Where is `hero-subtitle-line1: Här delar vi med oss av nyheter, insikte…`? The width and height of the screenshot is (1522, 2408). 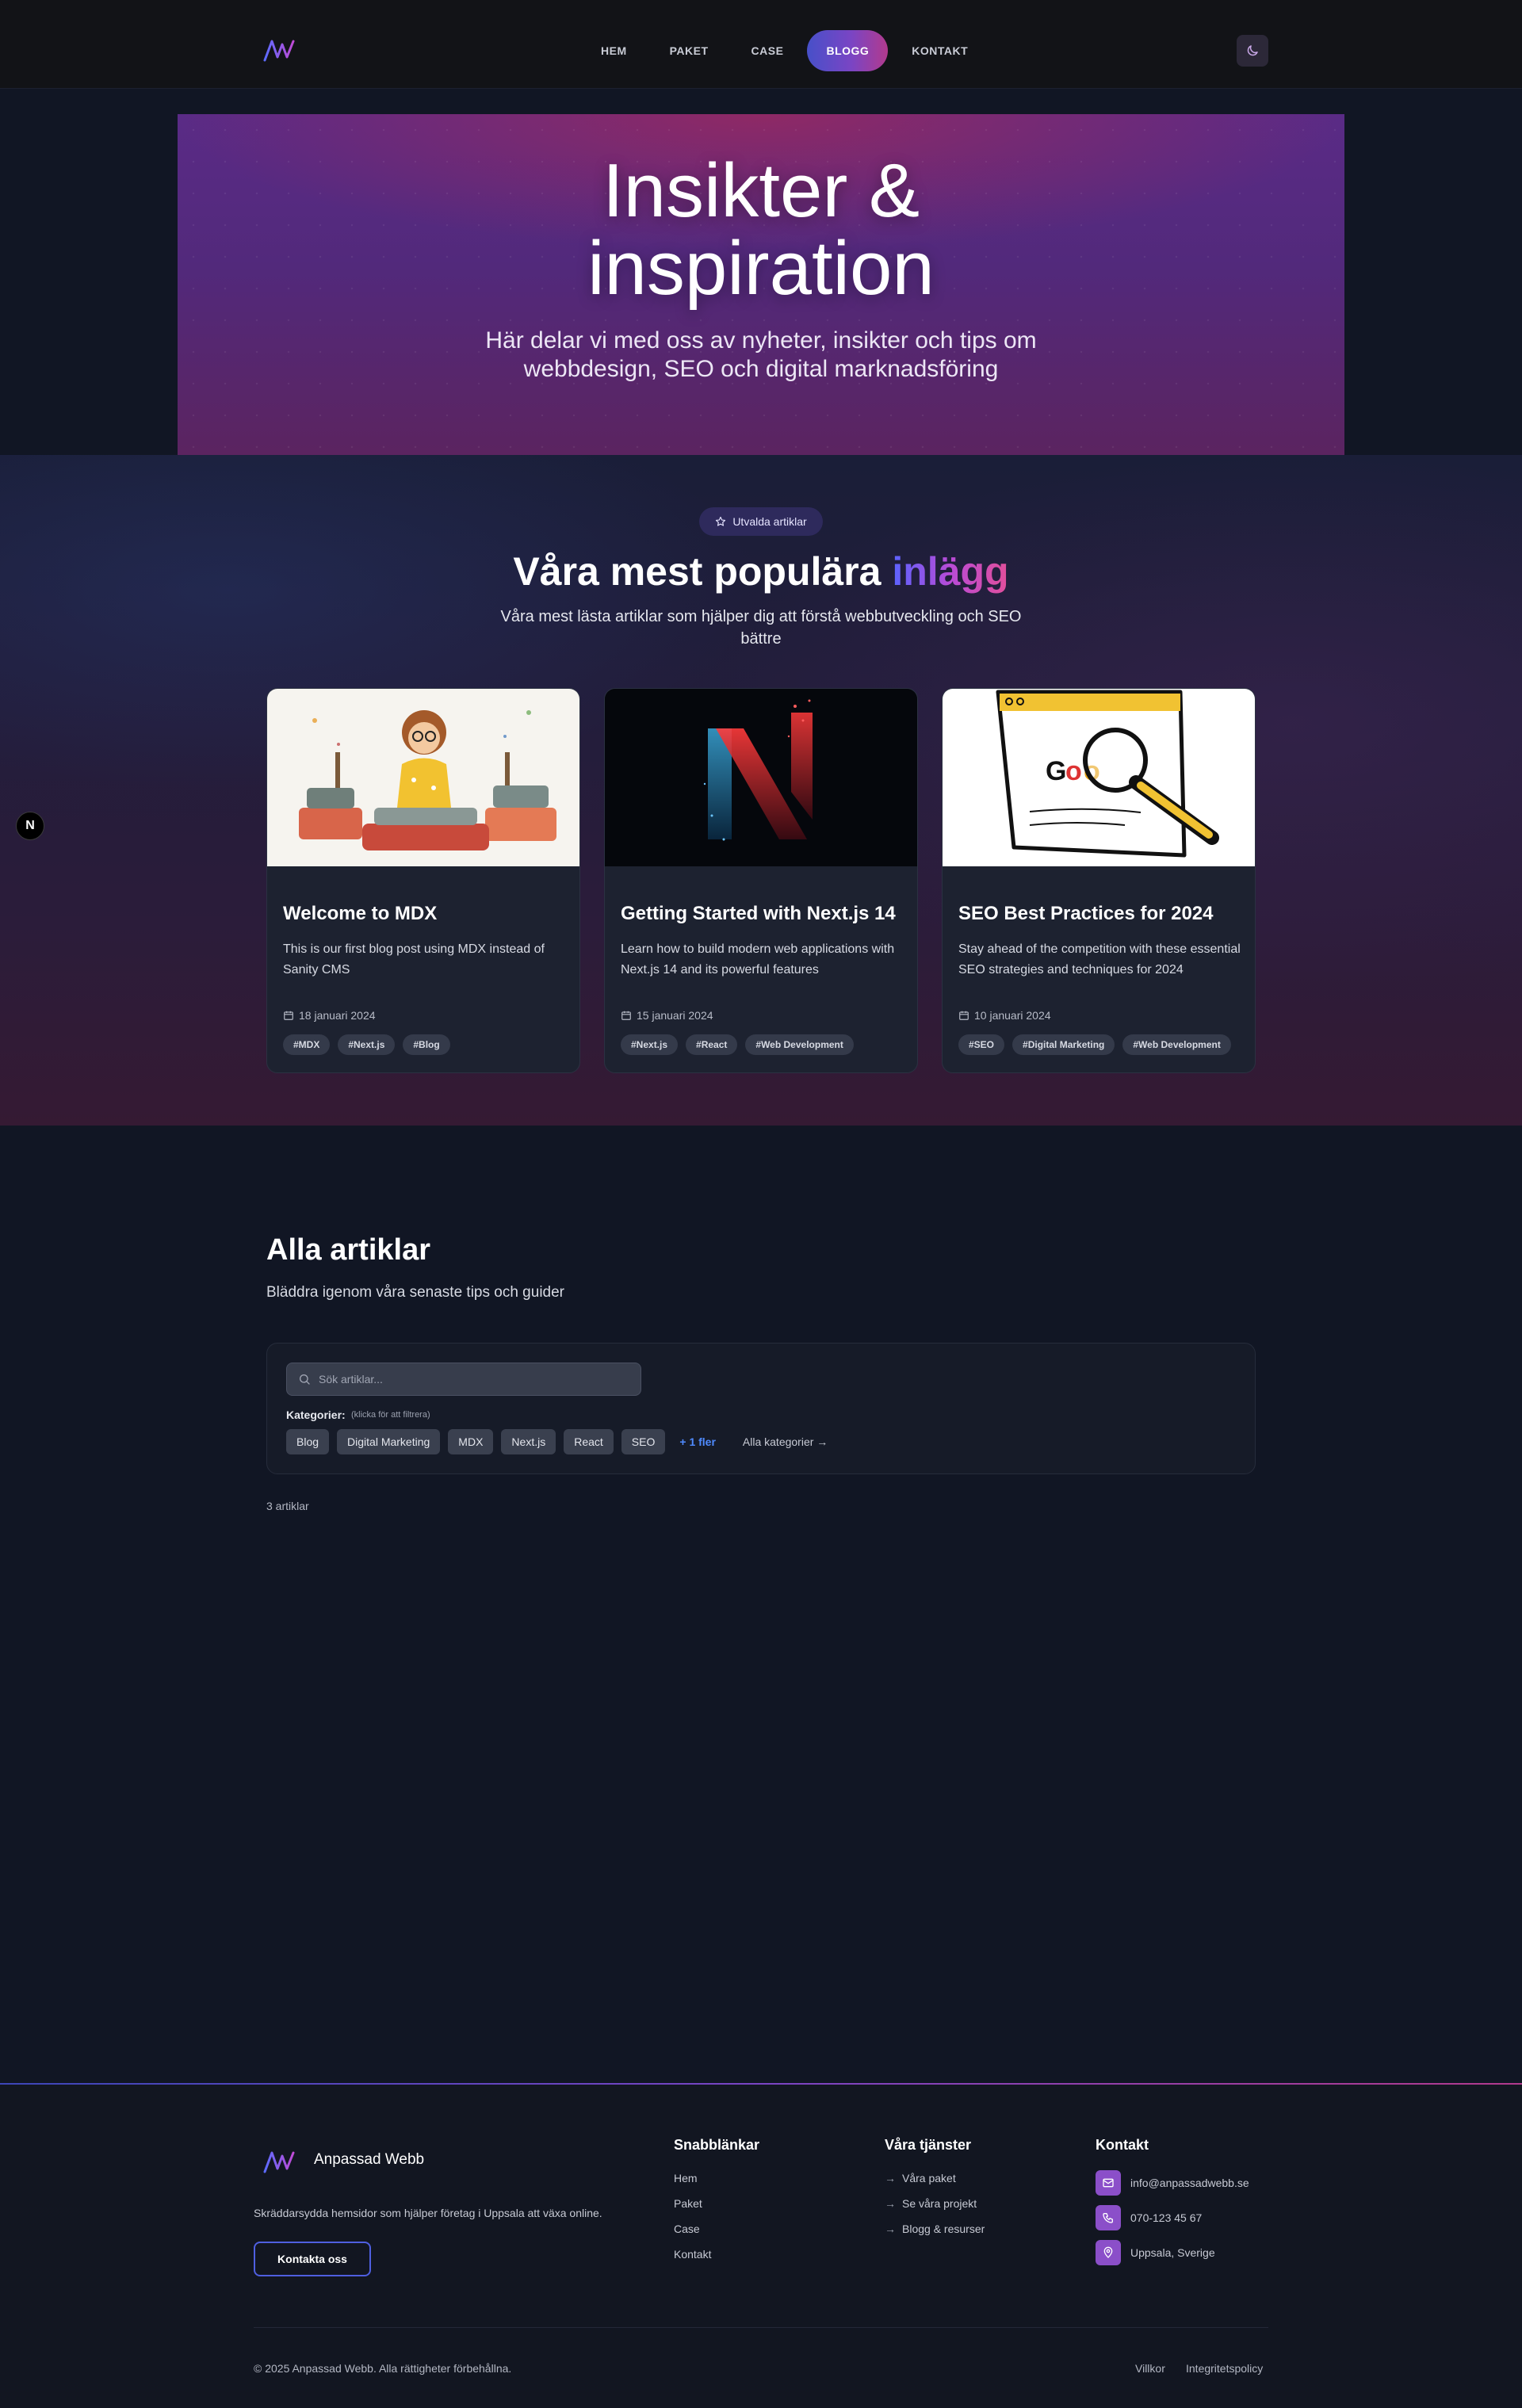
hero-subtitle-line1: Här delar vi med oss av nyheter, insikte… is located at coordinates (761, 340).